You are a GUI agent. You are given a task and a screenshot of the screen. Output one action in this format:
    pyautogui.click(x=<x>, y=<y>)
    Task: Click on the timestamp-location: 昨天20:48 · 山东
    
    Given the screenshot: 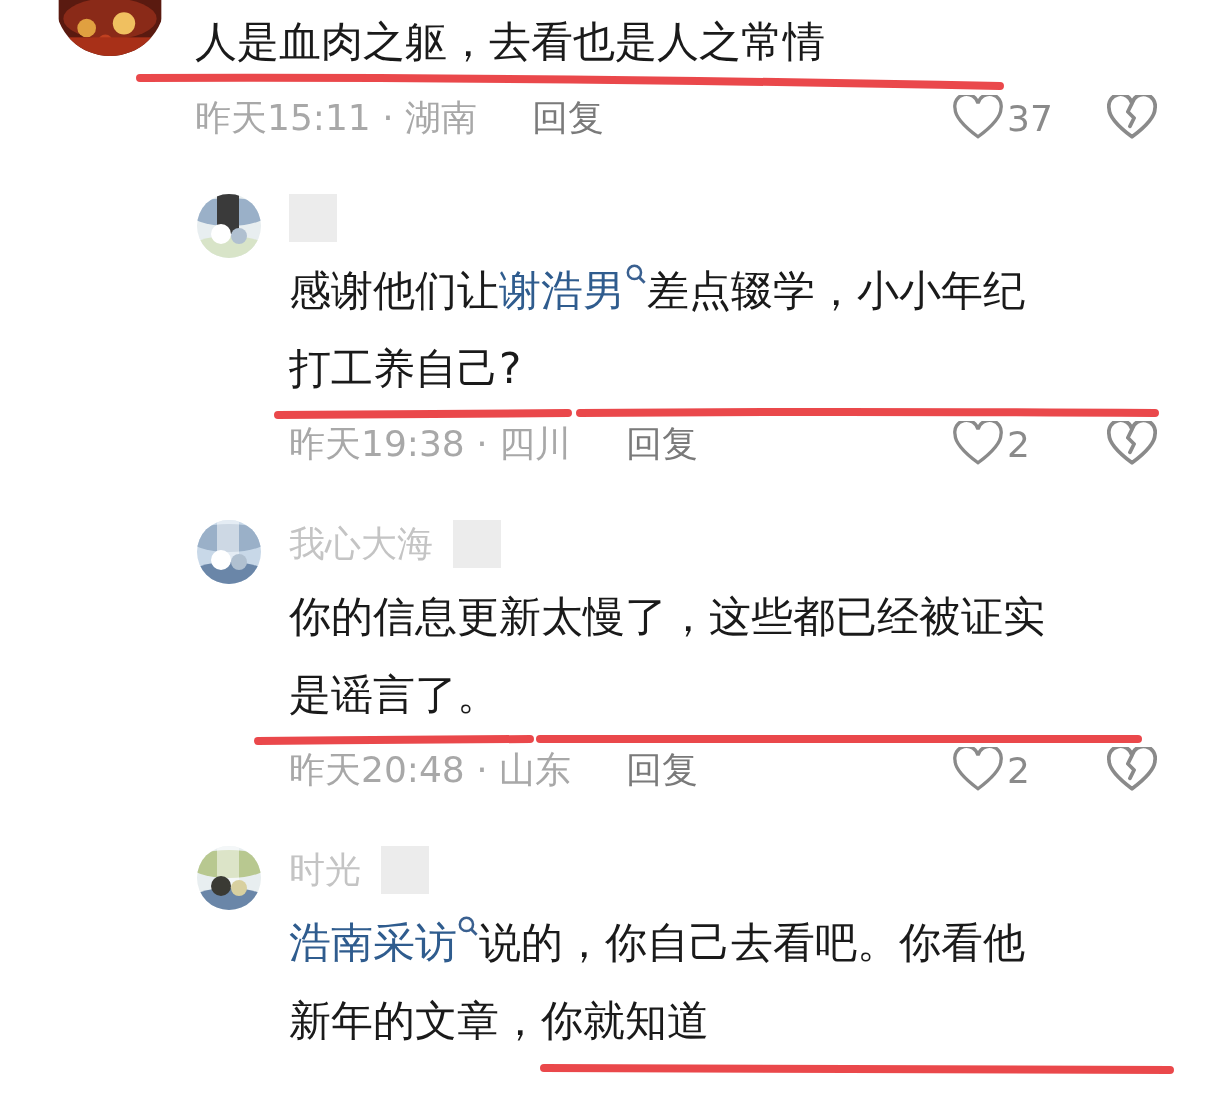 What is the action you would take?
    pyautogui.click(x=430, y=769)
    